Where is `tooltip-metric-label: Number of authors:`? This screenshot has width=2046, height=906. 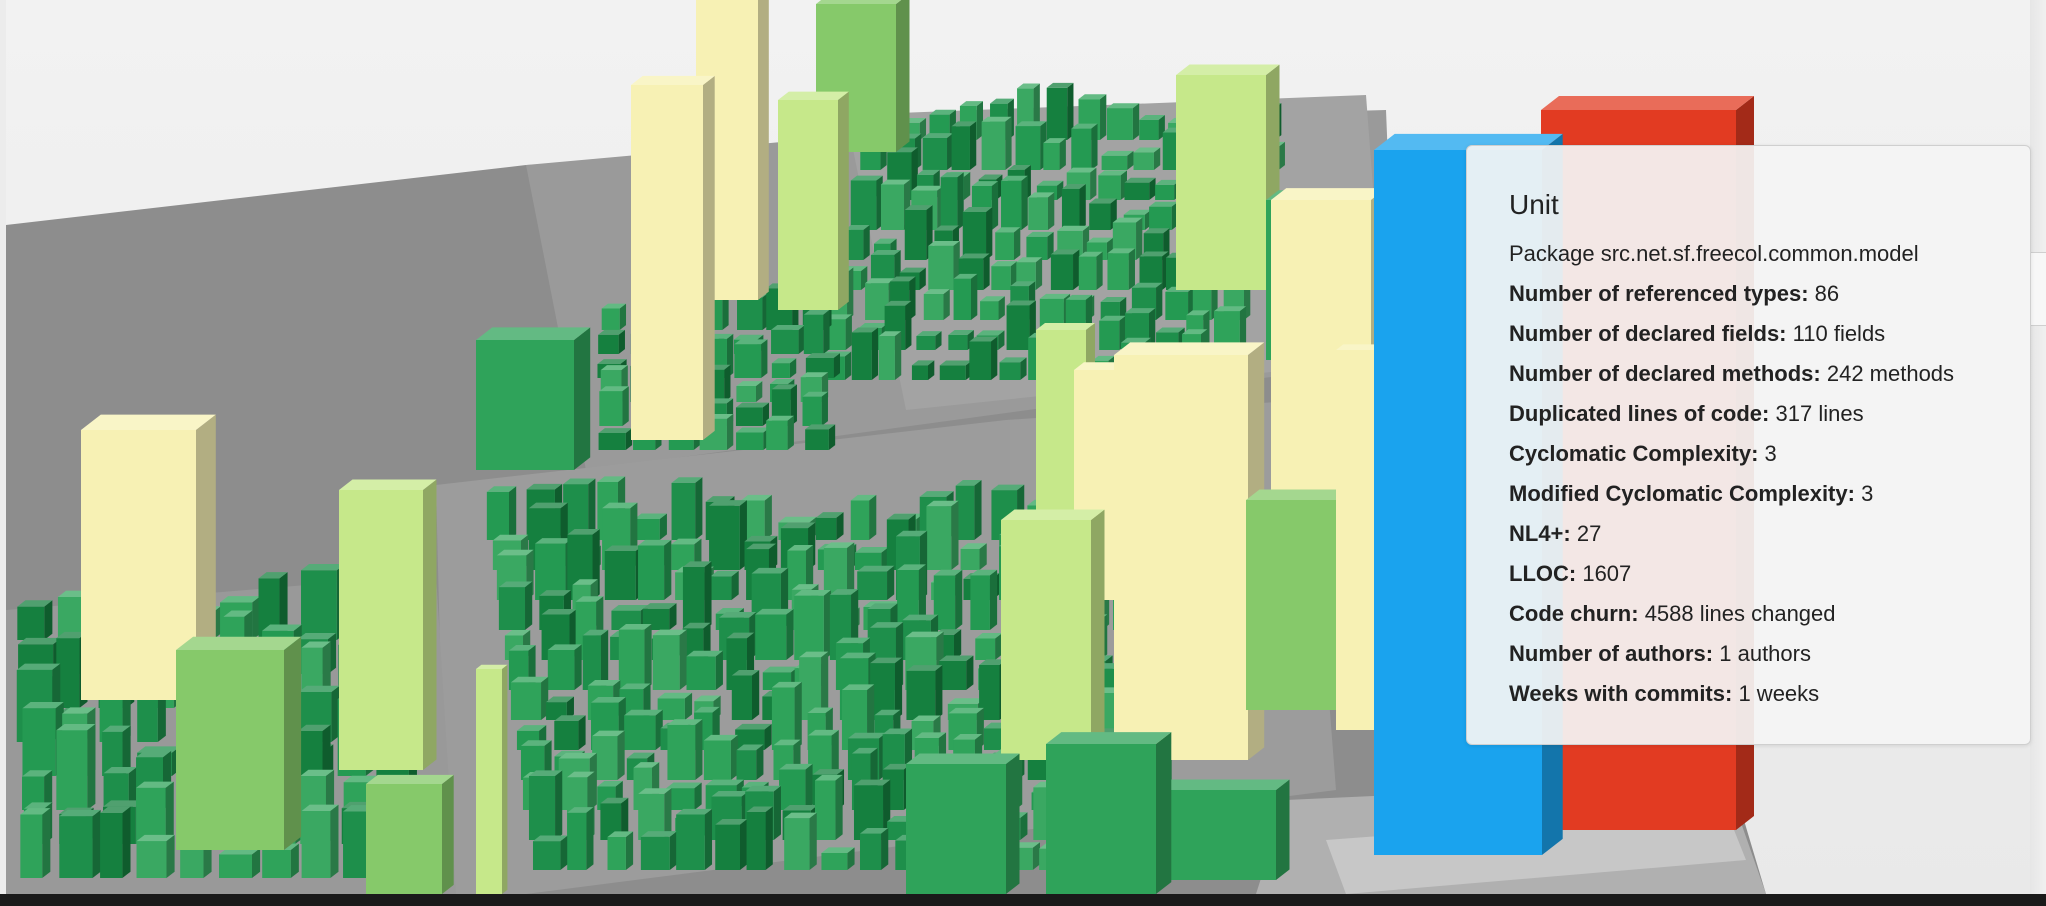 tooltip-metric-label: Number of authors: is located at coordinates (1611, 653).